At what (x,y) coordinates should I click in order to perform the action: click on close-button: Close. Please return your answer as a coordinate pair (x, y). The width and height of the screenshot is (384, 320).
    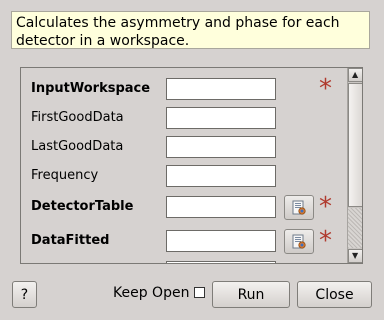
    Looking at the image, I should click on (334, 294).